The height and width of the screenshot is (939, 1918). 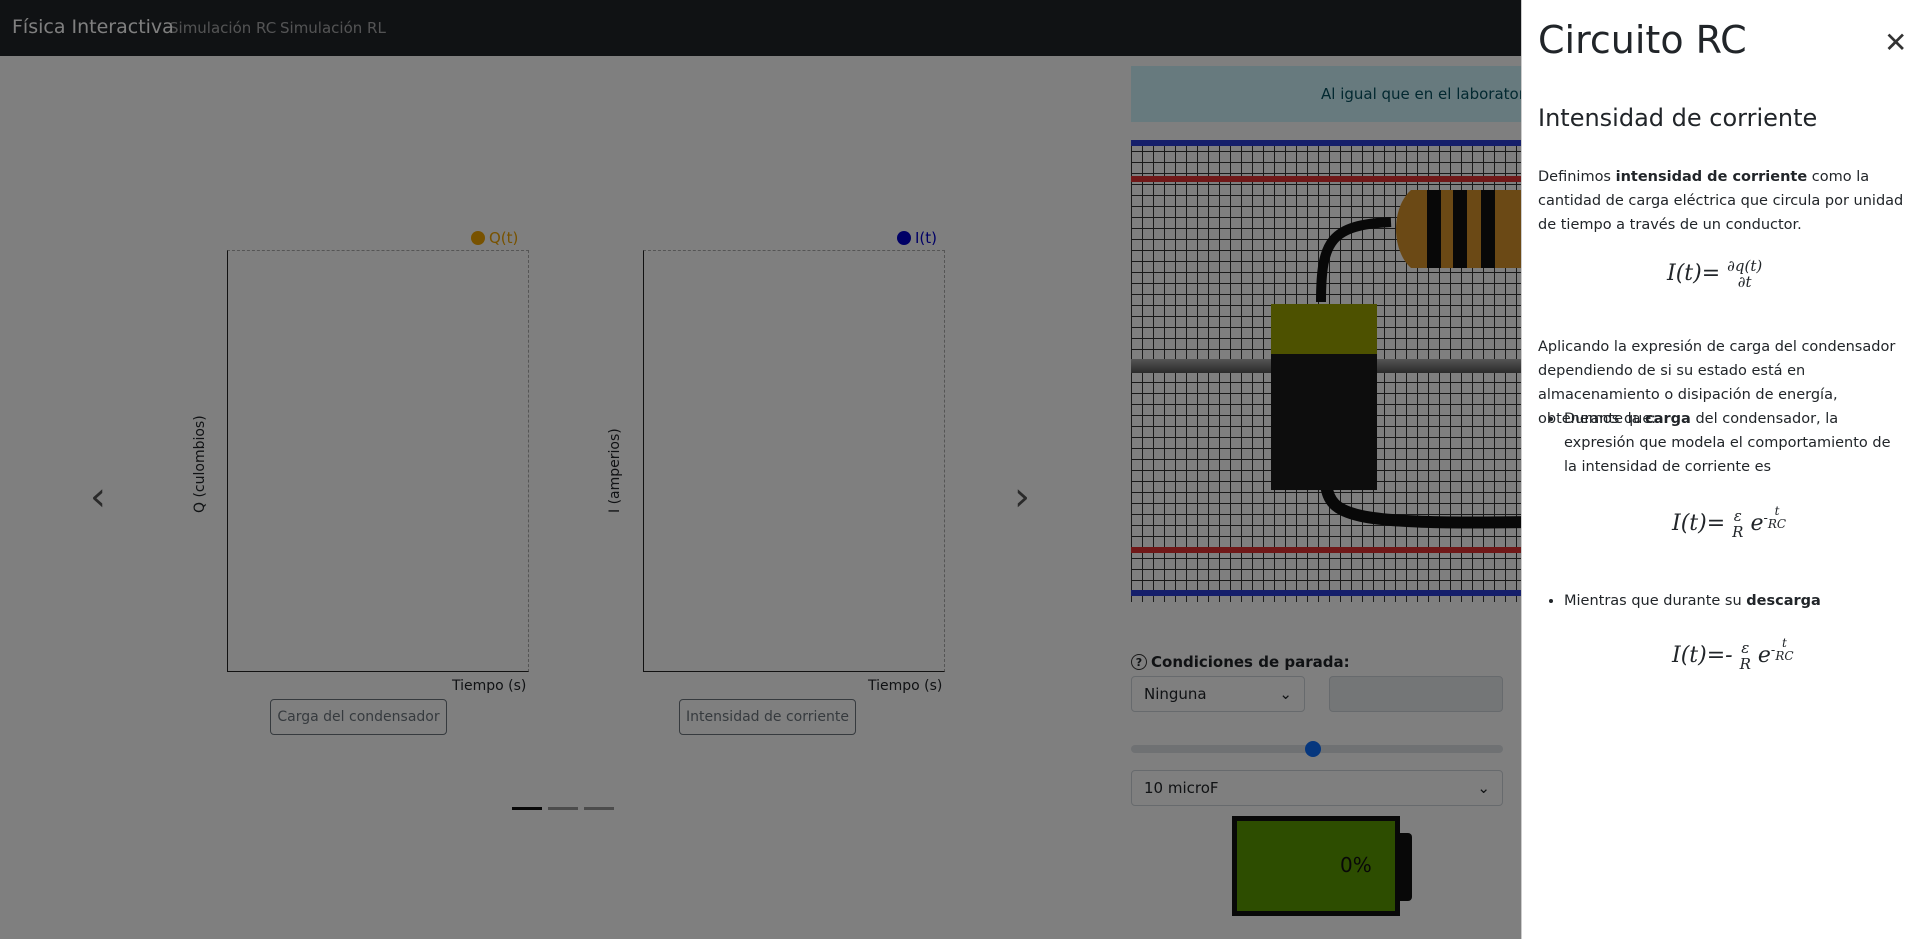 I want to click on f3-exponent: - t RC, so click(x=1782, y=650).